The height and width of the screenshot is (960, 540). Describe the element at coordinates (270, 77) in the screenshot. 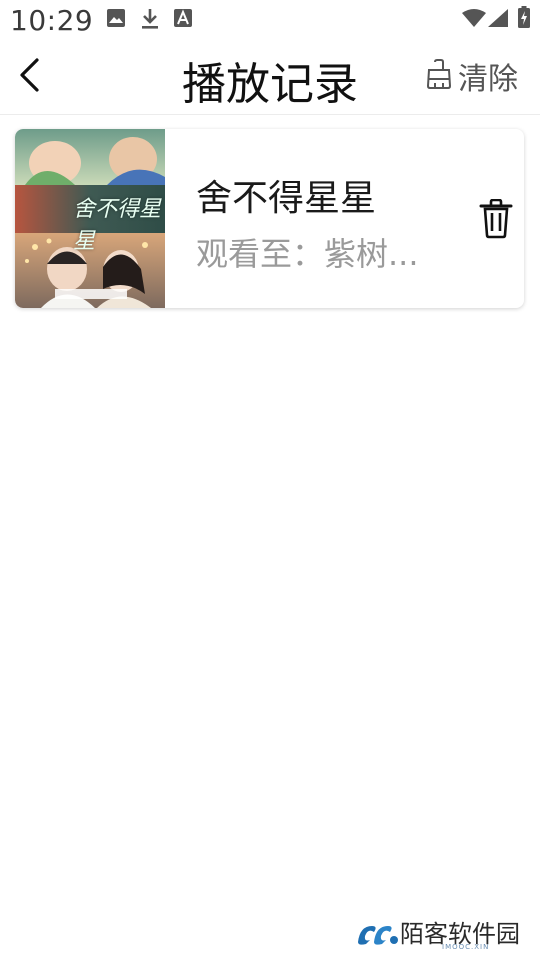

I see `app-header: 播放记录 清除` at that location.